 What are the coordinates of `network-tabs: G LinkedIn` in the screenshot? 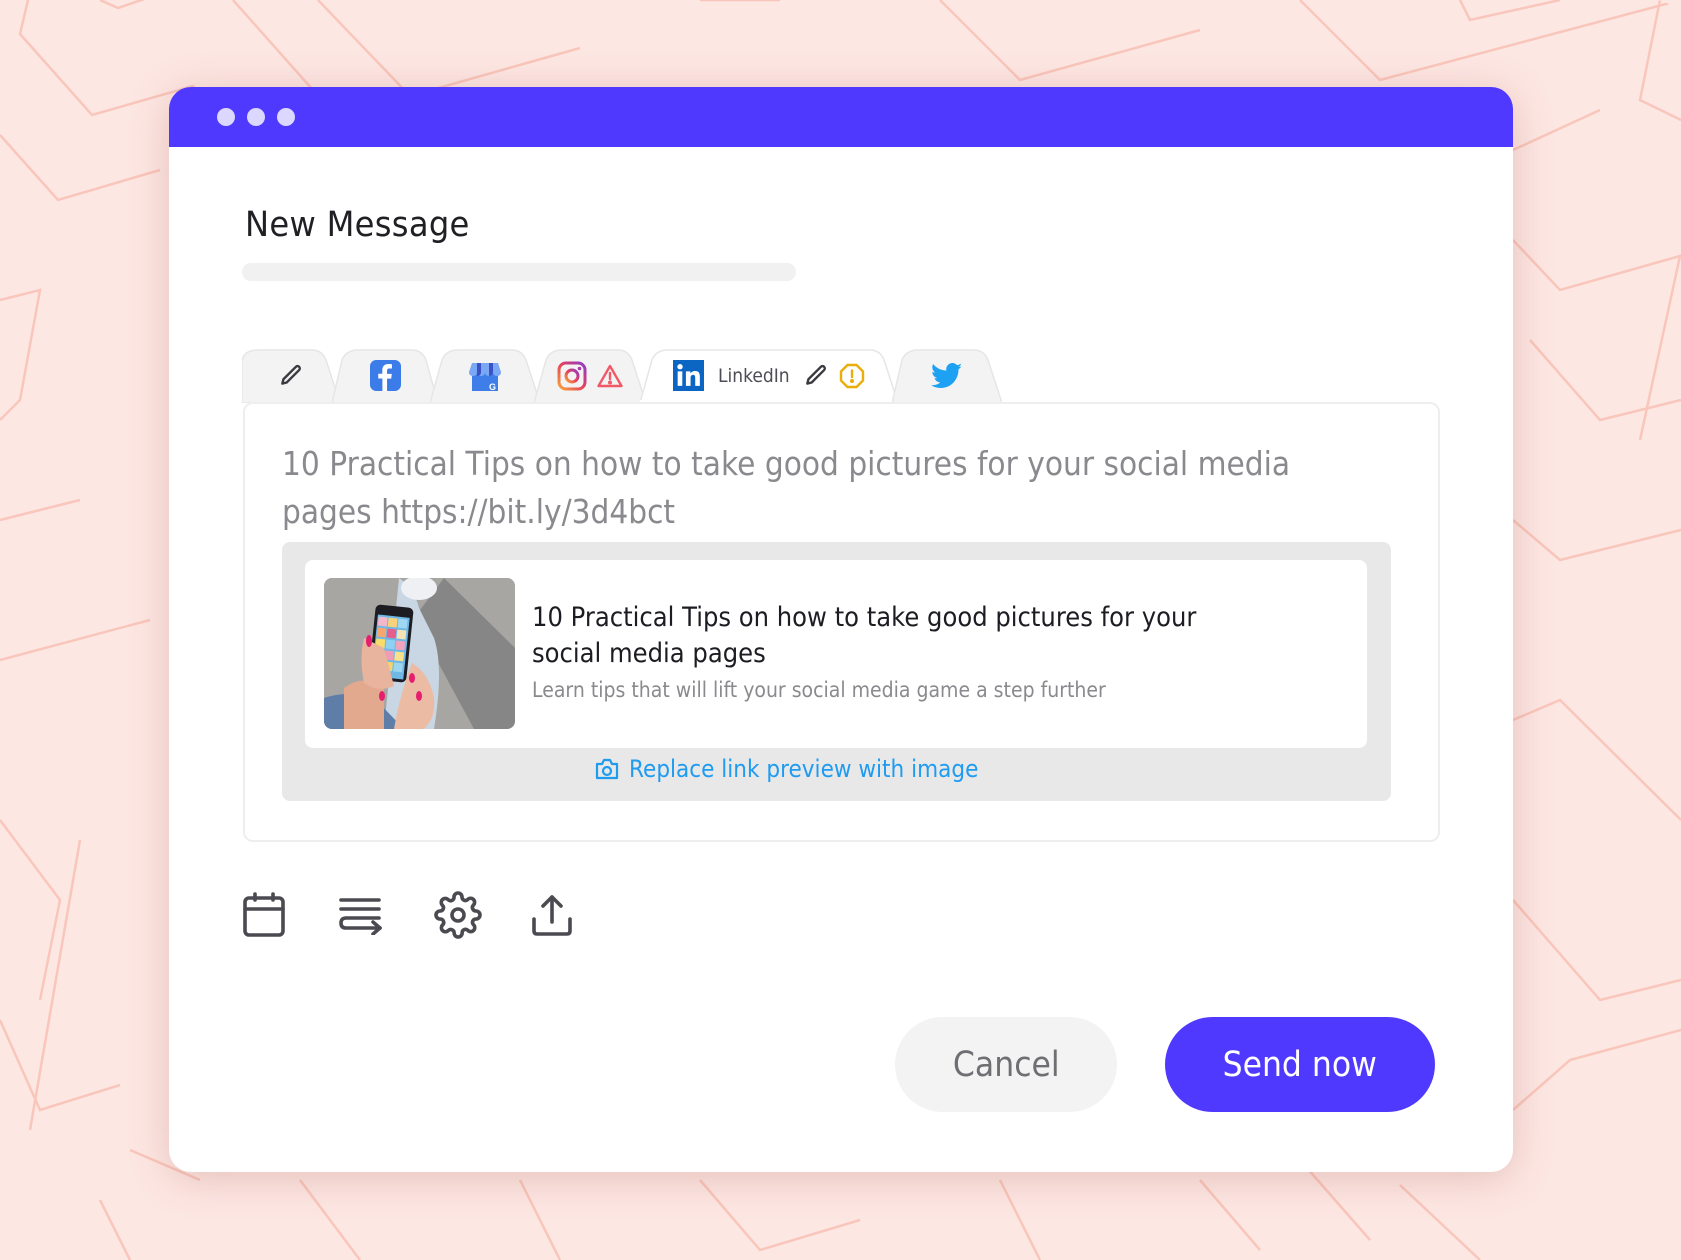 It's located at (622, 375).